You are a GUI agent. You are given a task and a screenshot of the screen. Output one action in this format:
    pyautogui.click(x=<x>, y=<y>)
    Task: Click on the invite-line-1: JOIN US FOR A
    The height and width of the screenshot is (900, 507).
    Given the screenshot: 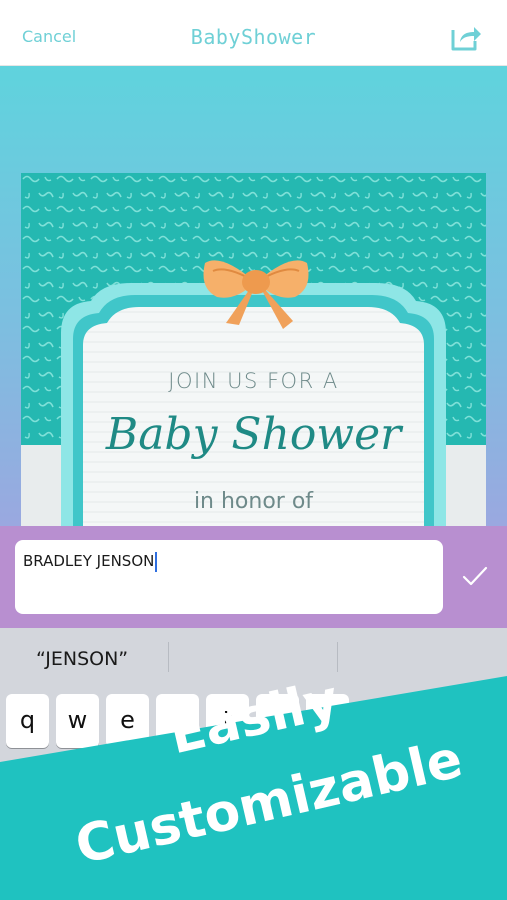 What is the action you would take?
    pyautogui.click(x=253, y=381)
    